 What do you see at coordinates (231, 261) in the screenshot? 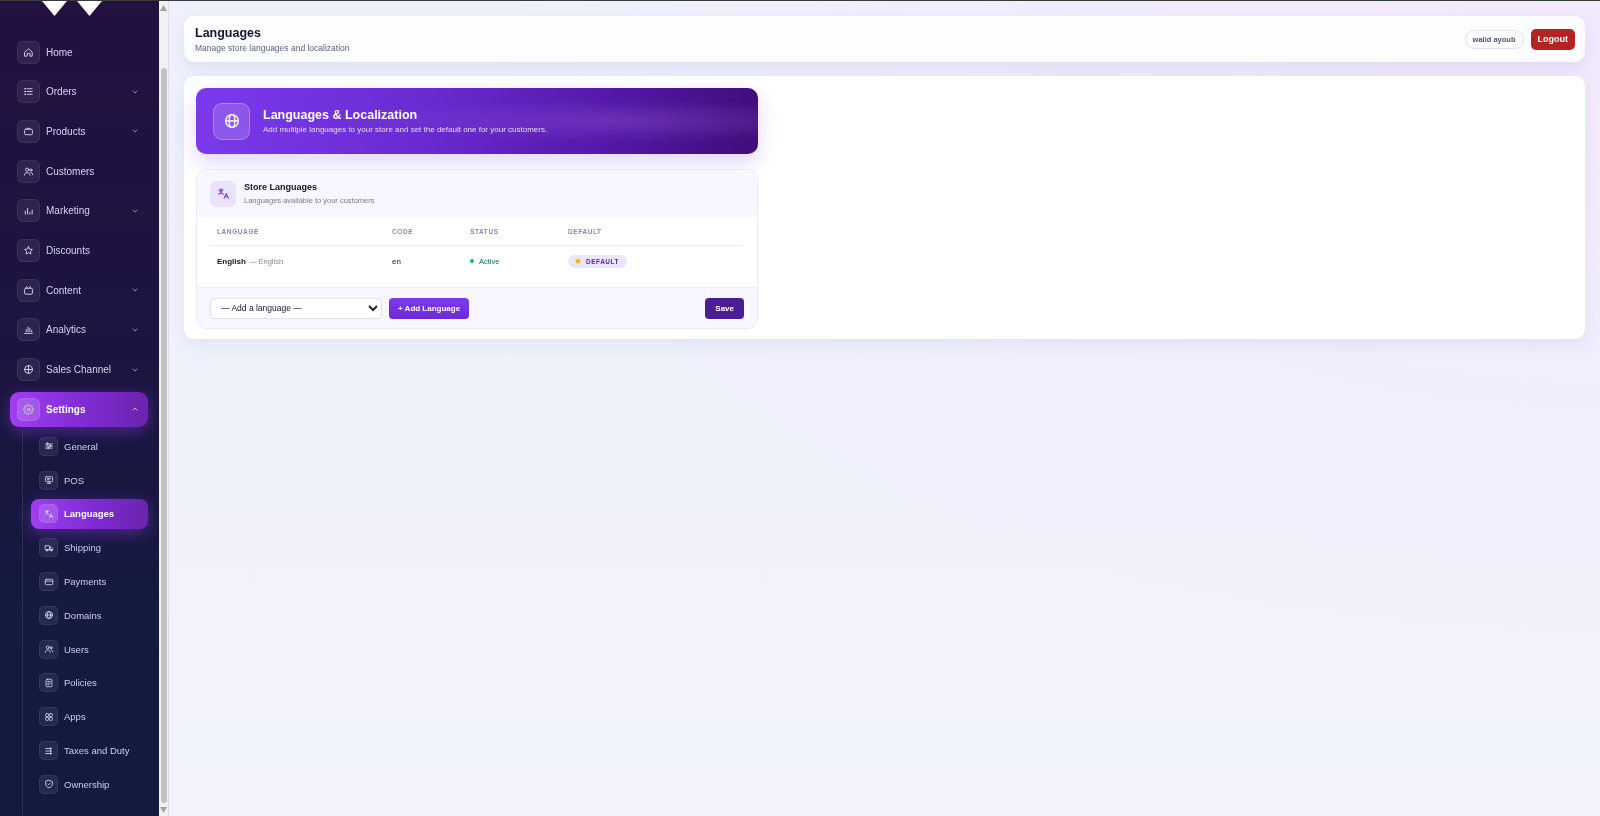
I see `language-name: English` at bounding box center [231, 261].